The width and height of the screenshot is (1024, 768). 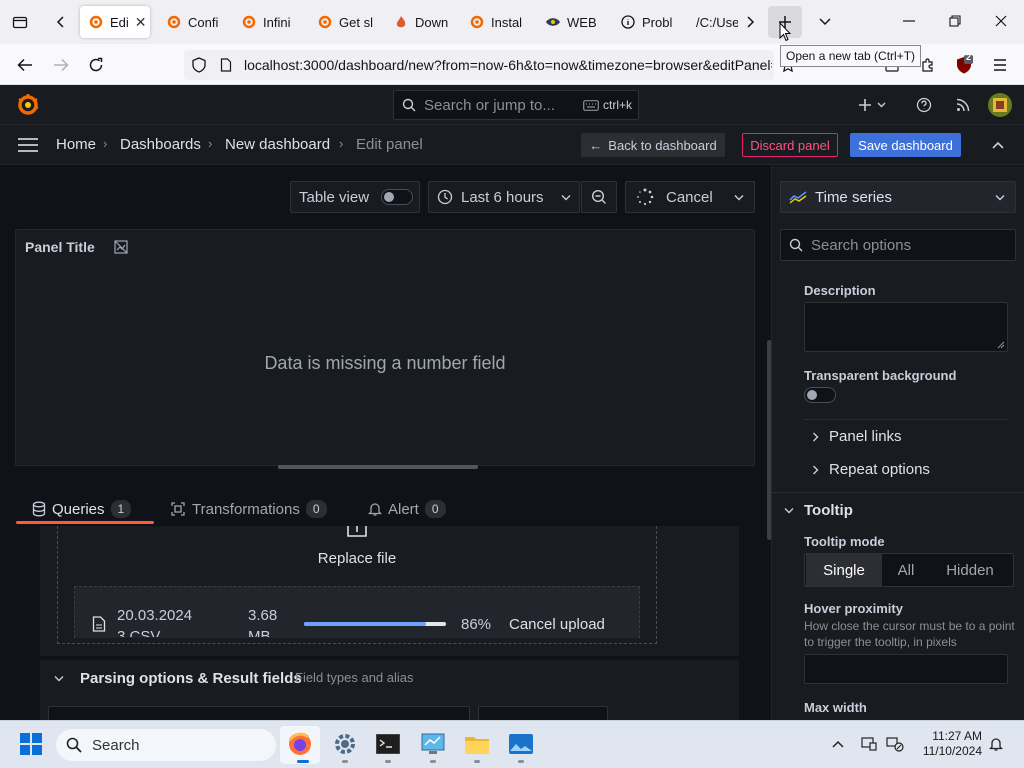 I want to click on repeat-options-section: Repeat options, so click(x=871, y=469).